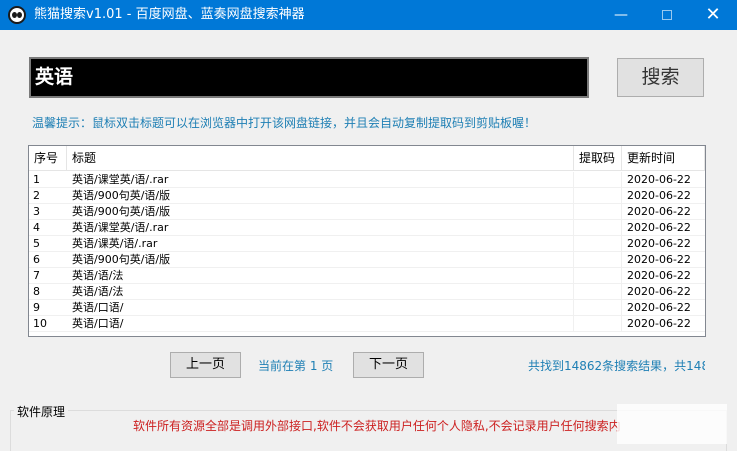 The width and height of the screenshot is (737, 451). Describe the element at coordinates (320, 158) in the screenshot. I see `column-header-title: 标题` at that location.